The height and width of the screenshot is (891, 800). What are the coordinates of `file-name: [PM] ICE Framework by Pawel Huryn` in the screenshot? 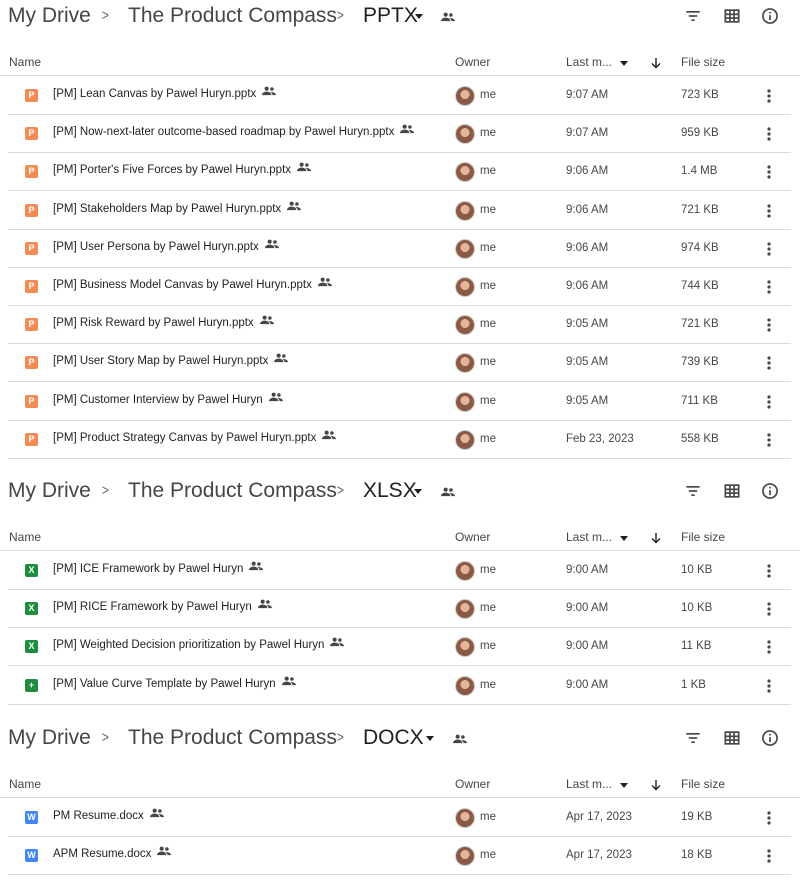 It's located at (158, 568).